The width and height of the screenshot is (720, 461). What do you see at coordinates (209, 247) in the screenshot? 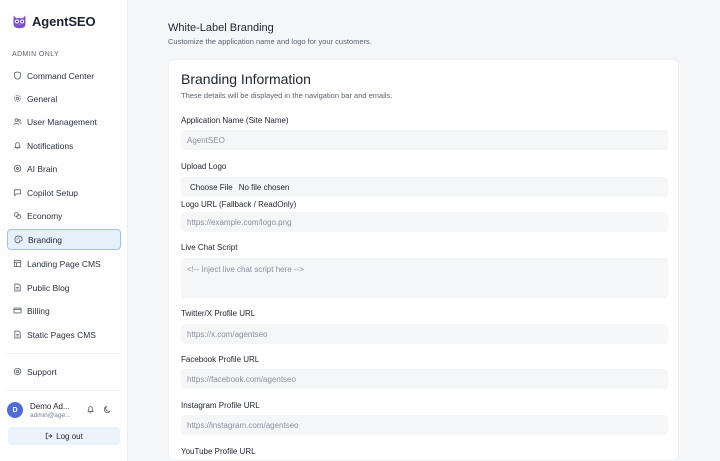
I see `live-chat-label: Live Chat Script` at bounding box center [209, 247].